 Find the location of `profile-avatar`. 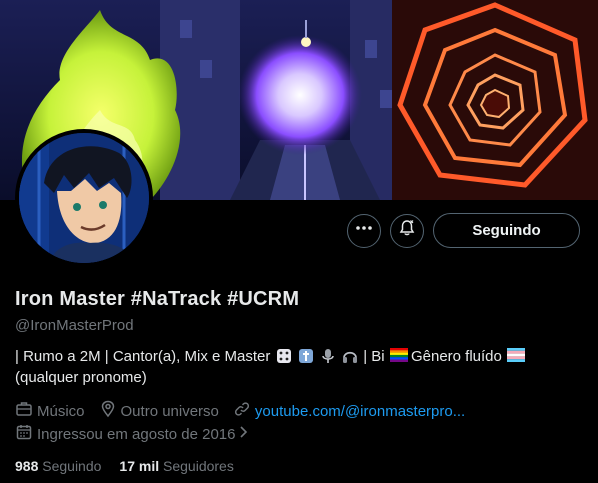

profile-avatar is located at coordinates (84, 198).